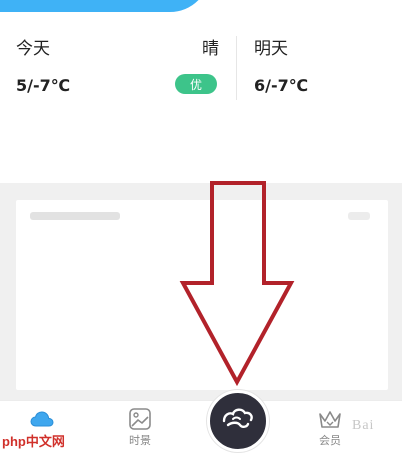 The height and width of the screenshot is (453, 402). What do you see at coordinates (42, 419) in the screenshot?
I see `cloud-icon` at bounding box center [42, 419].